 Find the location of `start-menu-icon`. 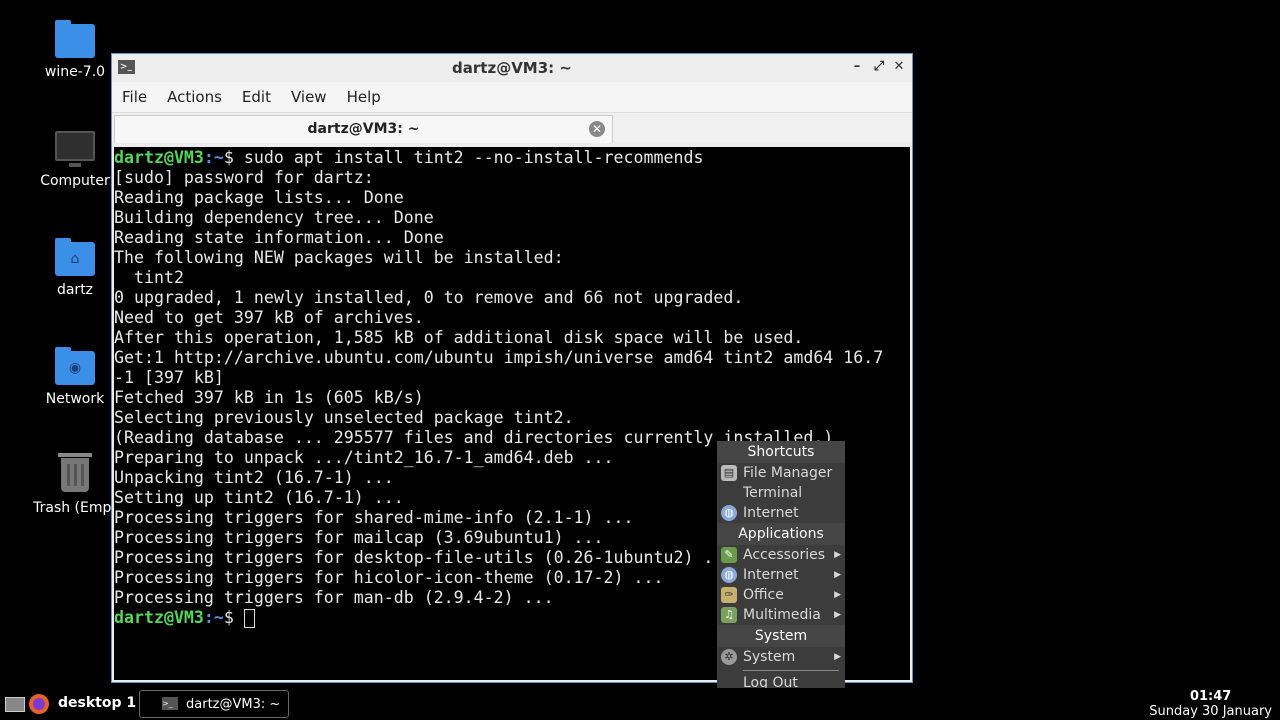

start-menu-icon is located at coordinates (15, 704).